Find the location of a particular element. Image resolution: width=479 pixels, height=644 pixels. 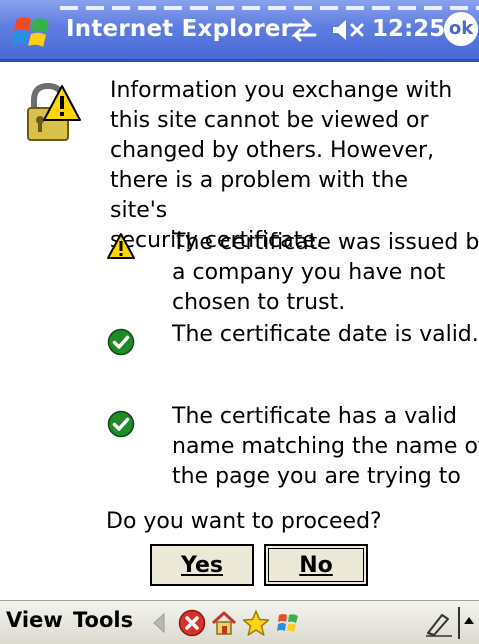

input-panel-arrow-icon is located at coordinates (469, 622).